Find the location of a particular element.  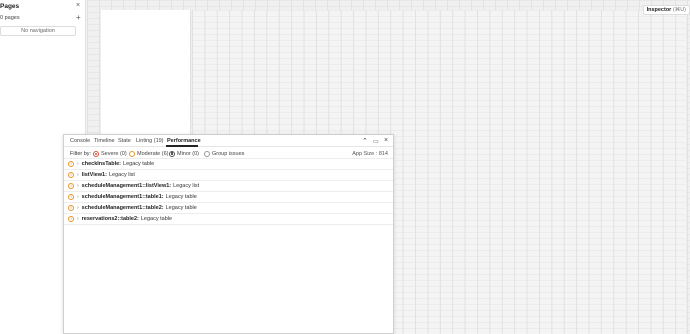

pages-count: 0 pages is located at coordinates (10, 18).